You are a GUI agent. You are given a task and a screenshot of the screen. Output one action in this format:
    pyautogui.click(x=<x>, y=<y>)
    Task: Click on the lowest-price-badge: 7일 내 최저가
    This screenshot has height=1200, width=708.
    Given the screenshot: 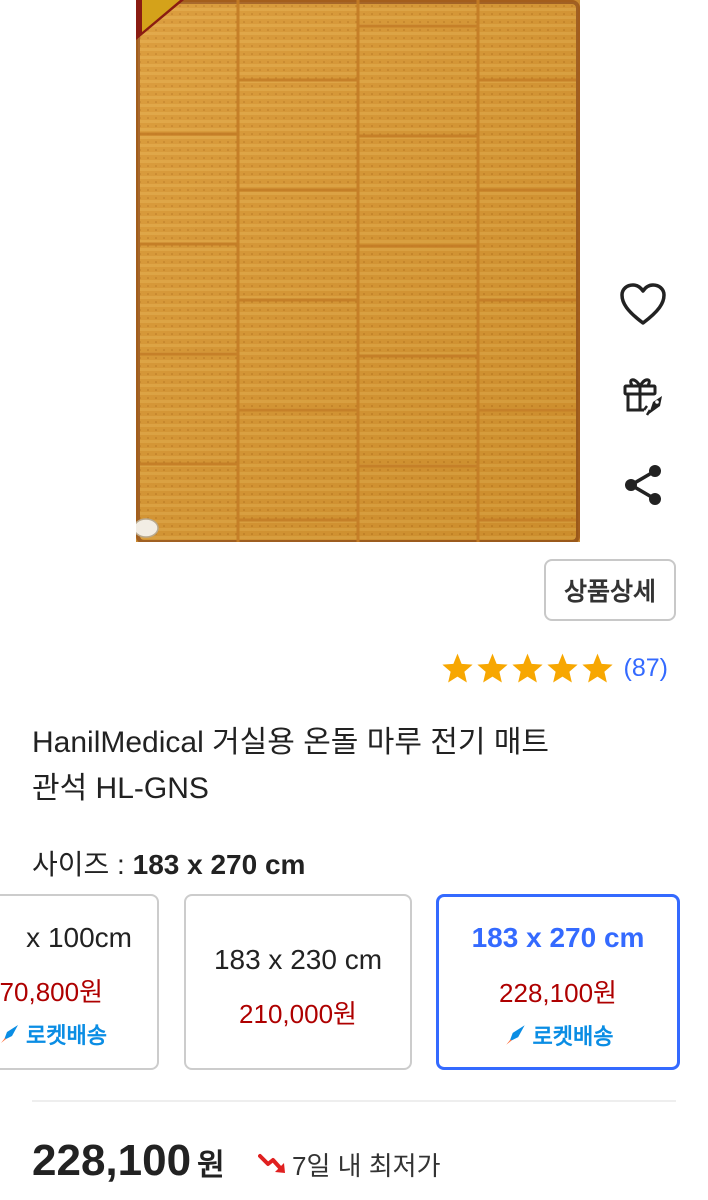 What is the action you would take?
    pyautogui.click(x=349, y=1164)
    